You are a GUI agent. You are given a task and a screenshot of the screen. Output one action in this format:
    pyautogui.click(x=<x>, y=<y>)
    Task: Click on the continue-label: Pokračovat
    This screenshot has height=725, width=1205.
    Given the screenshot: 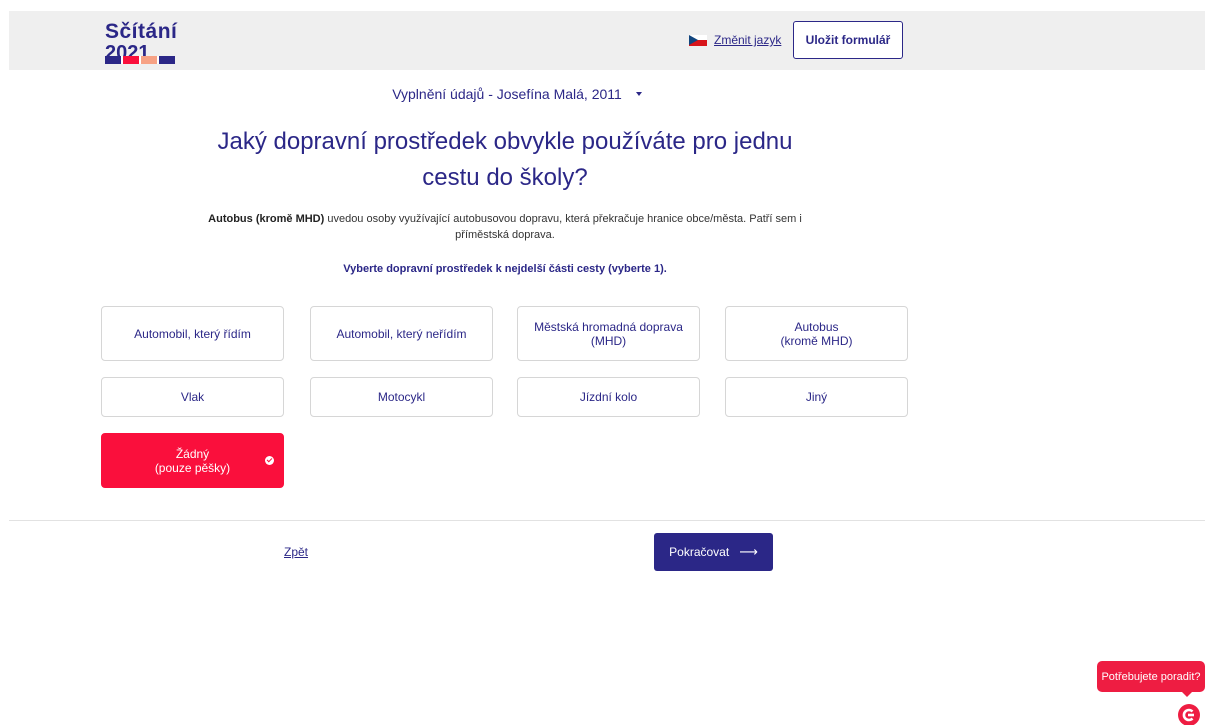 What is the action you would take?
    pyautogui.click(x=699, y=552)
    